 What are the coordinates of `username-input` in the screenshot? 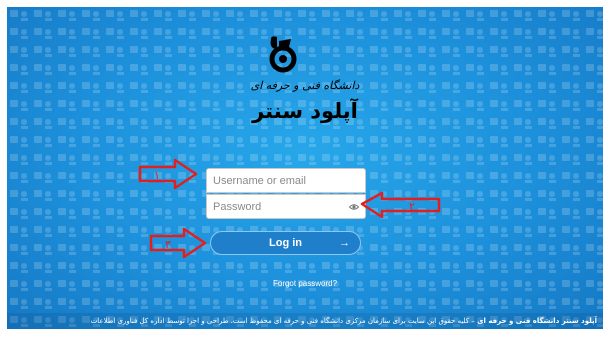 It's located at (277, 181).